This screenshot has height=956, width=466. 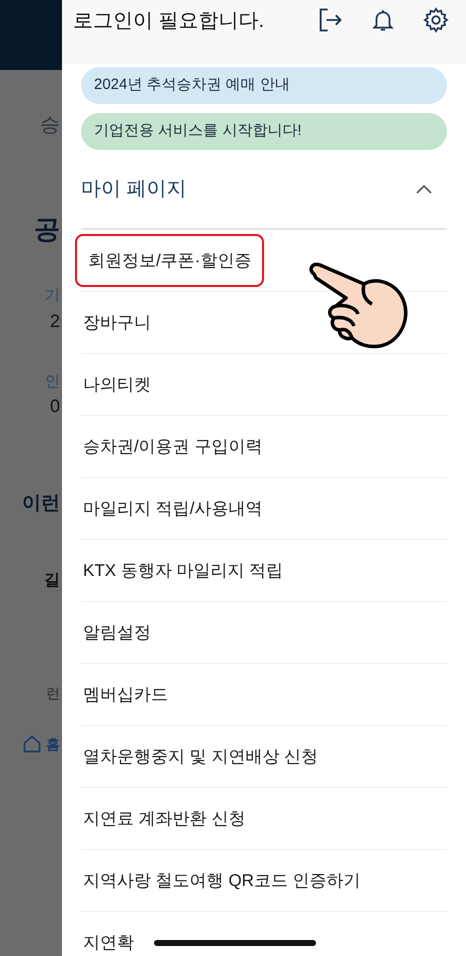 I want to click on menu-item: 마일리지 적립/사용내역, so click(x=172, y=509).